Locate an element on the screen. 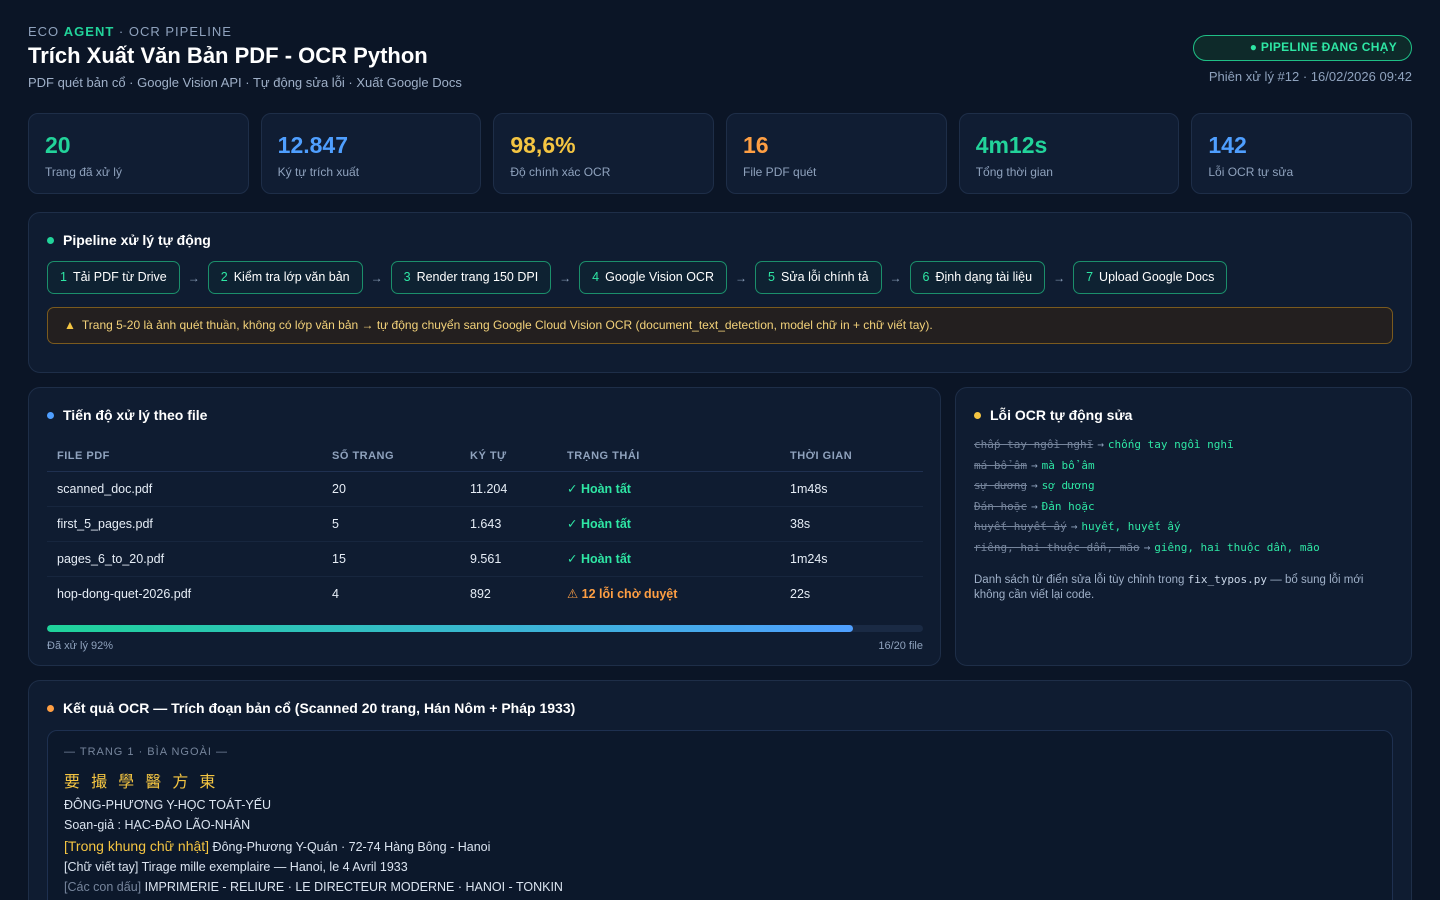 Image resolution: width=1440 pixels, height=900 pixels. table-row: first_5_pages.pdf 5 1.643 ✓ Hoàn tất 38s is located at coordinates (485, 524).